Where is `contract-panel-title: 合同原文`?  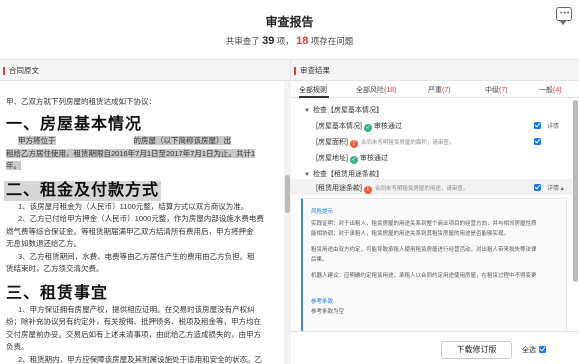 contract-panel-title: 合同原文 is located at coordinates (145, 70).